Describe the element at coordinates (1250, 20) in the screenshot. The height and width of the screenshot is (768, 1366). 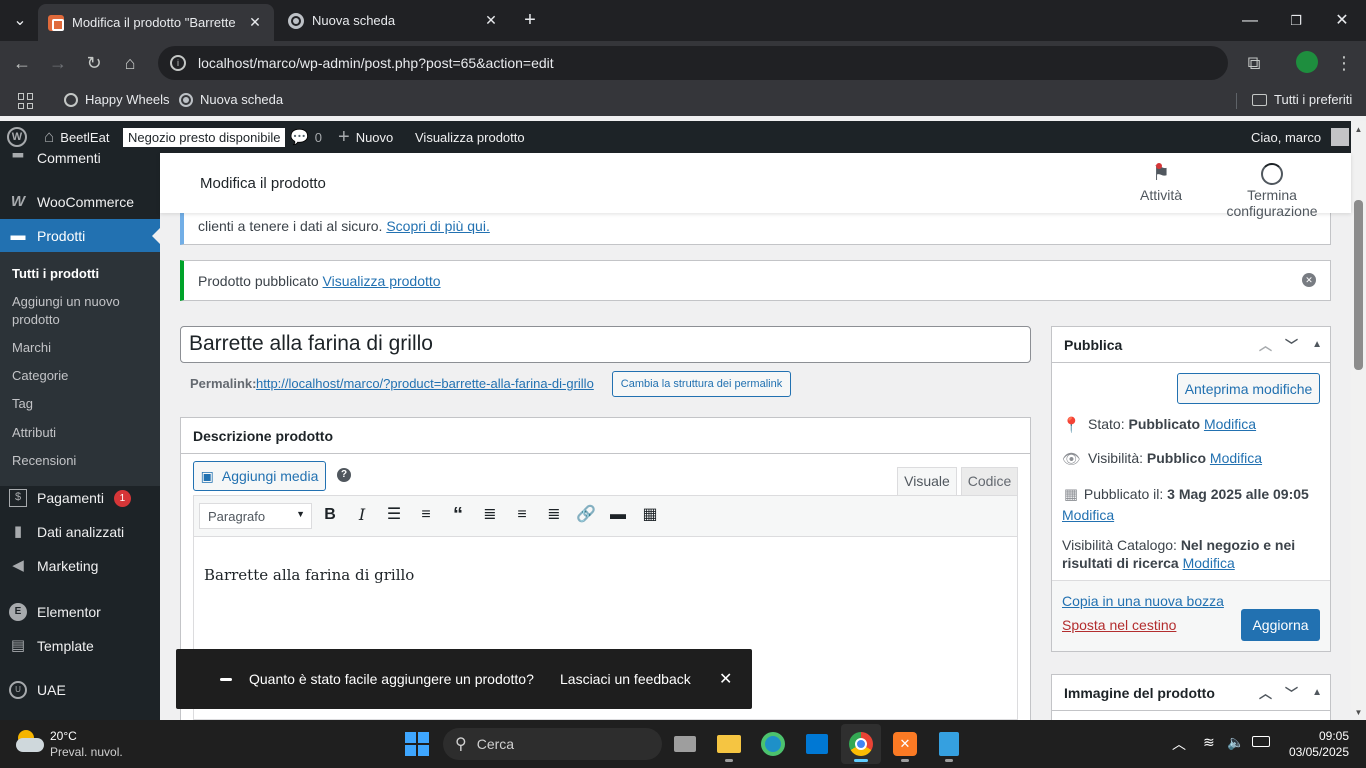
I see `minimize-icon: —` at that location.